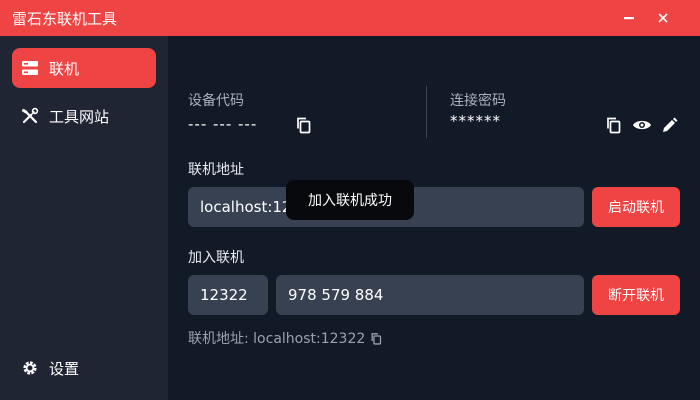 This screenshot has height=400, width=700. I want to click on disconnect-button: 断开联机, so click(636, 295).